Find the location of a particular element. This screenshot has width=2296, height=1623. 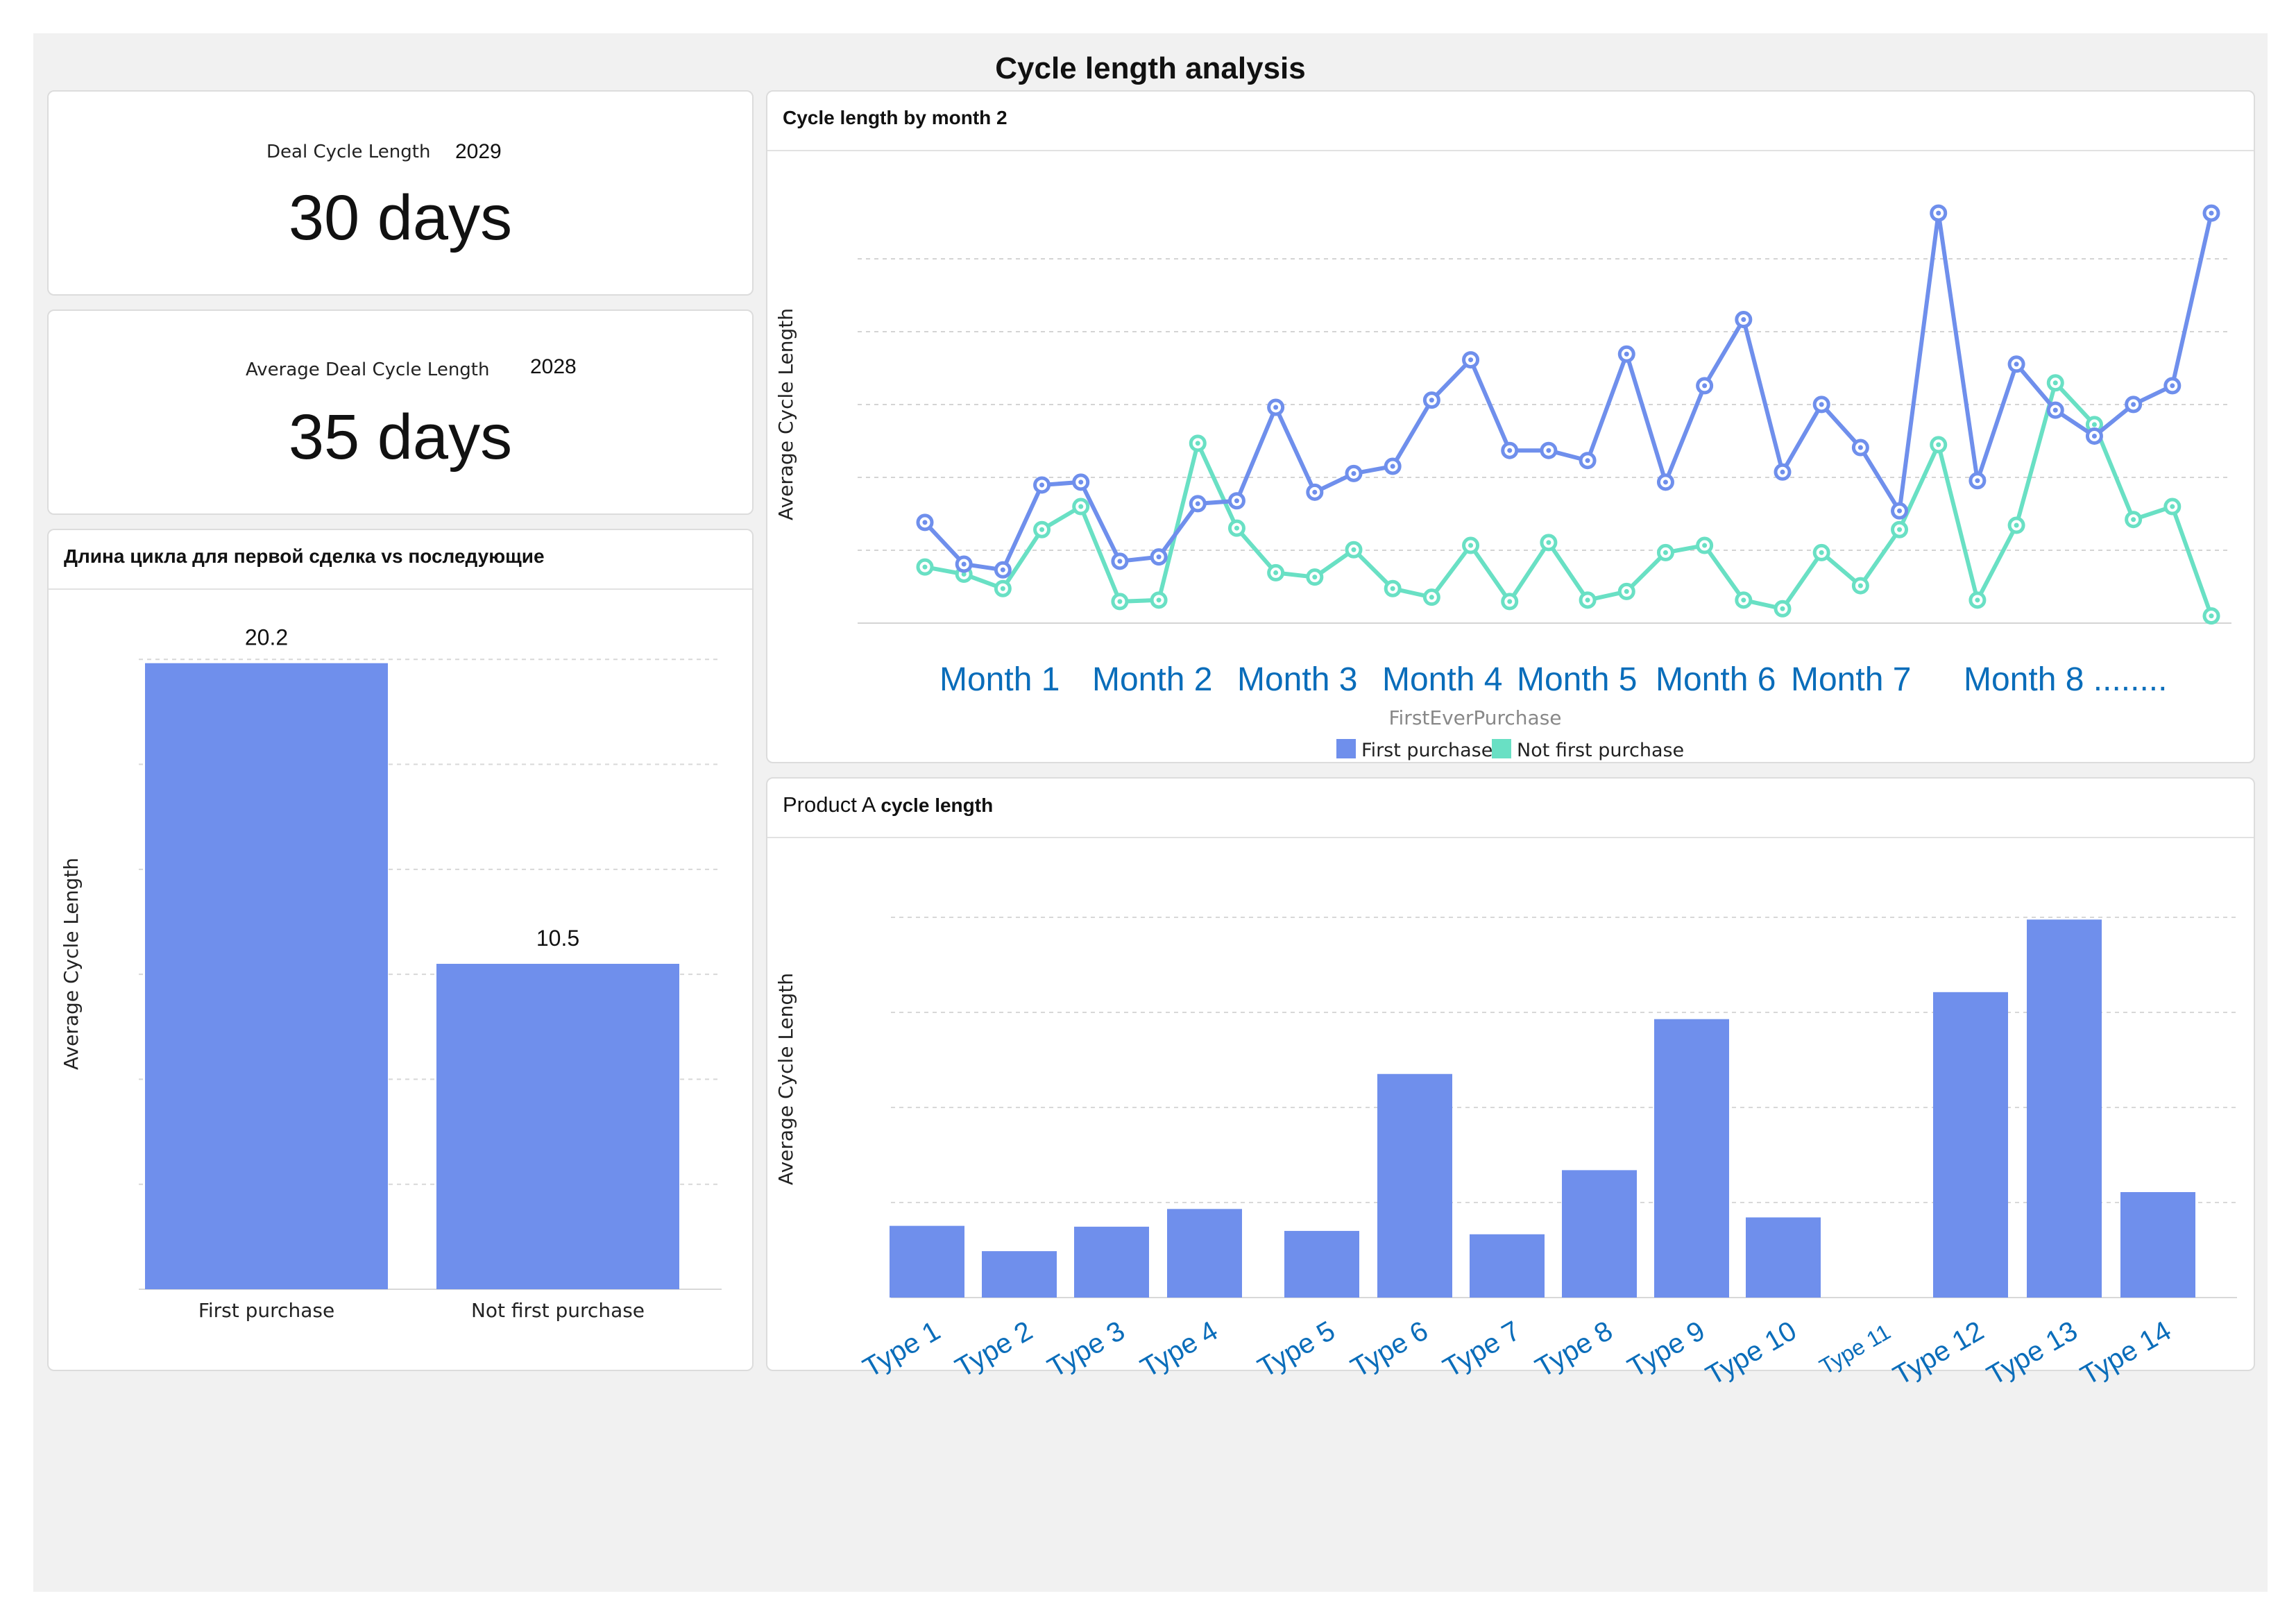

y-axis-label: Average Cycle Length is located at coordinates (785, 414).